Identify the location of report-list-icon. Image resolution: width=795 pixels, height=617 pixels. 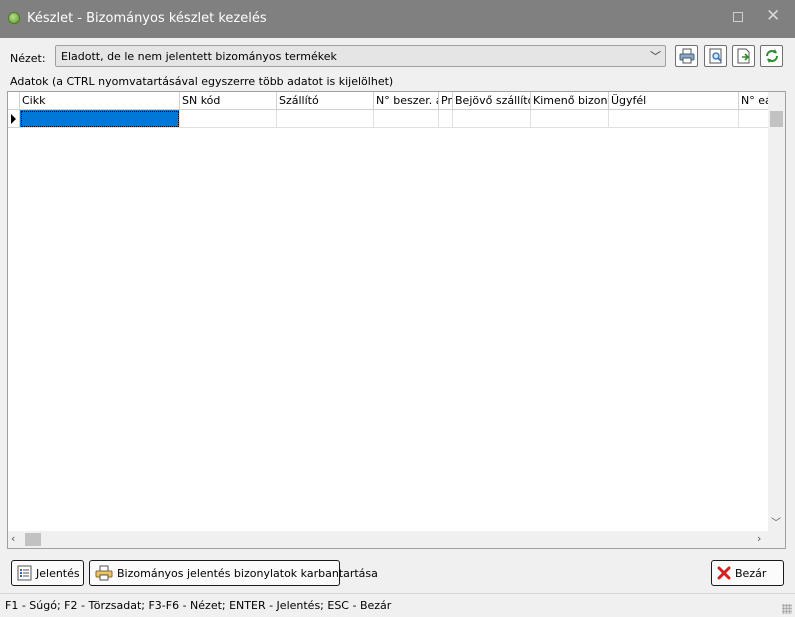
(24, 573).